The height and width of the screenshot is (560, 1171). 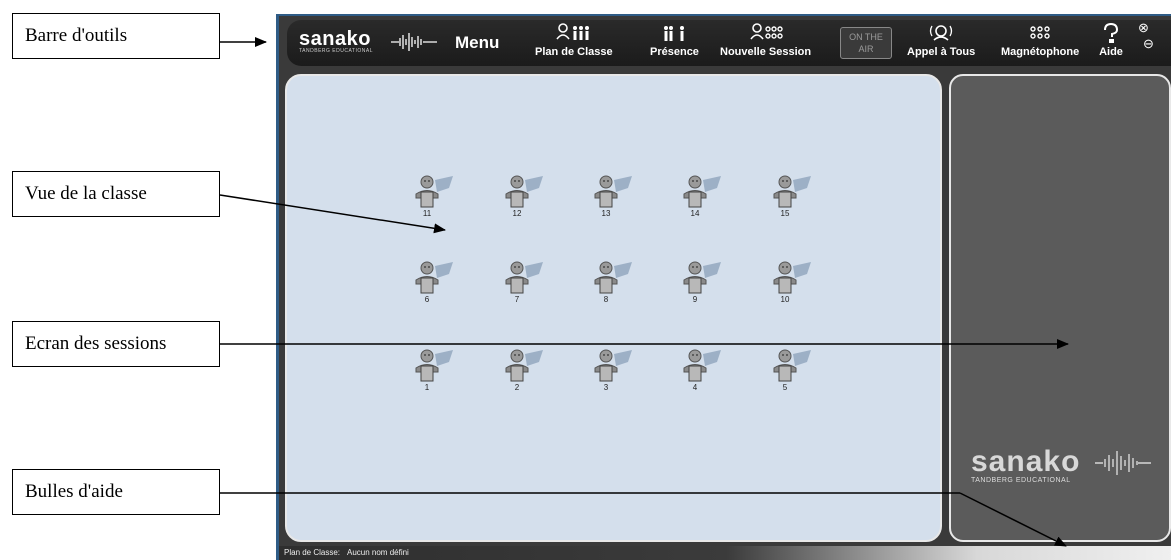 I want to click on seat-number: 2, so click(x=517, y=387).